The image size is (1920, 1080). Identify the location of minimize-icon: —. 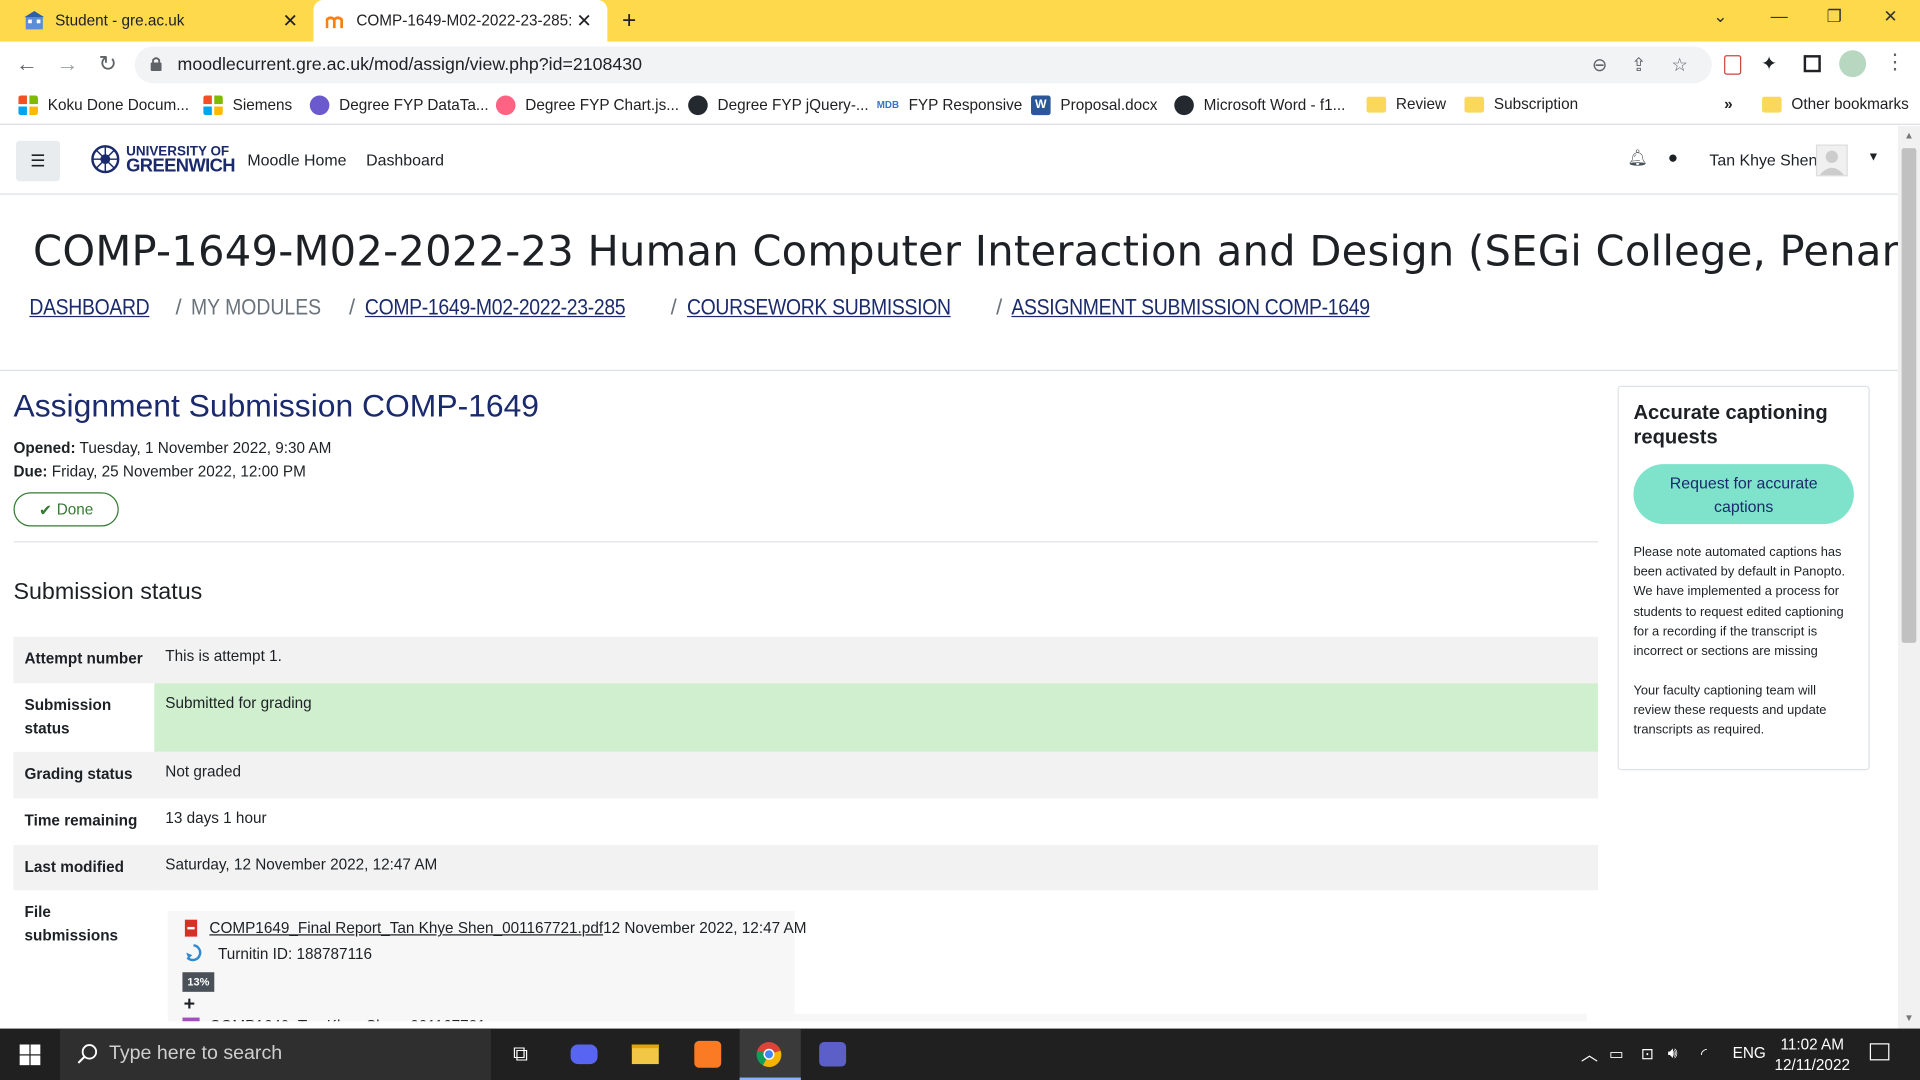
(1779, 16).